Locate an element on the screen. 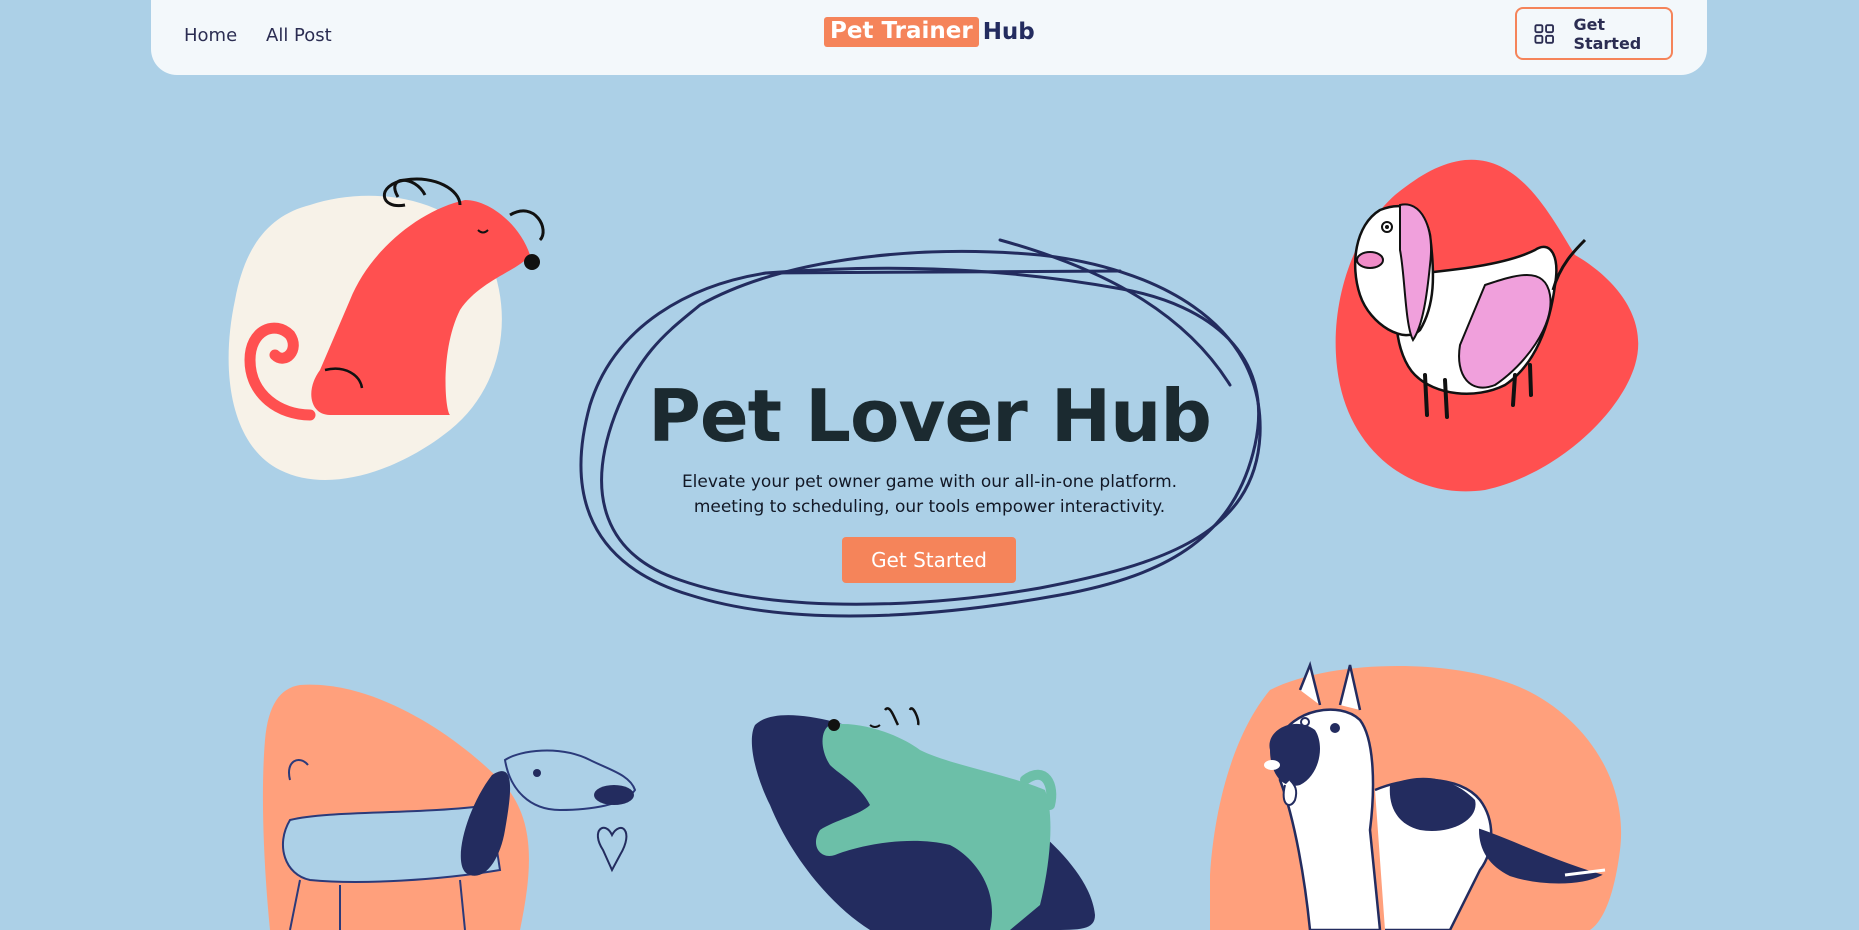 The height and width of the screenshot is (930, 1859). nav-get-started-button: Get Started is located at coordinates (1594, 33).